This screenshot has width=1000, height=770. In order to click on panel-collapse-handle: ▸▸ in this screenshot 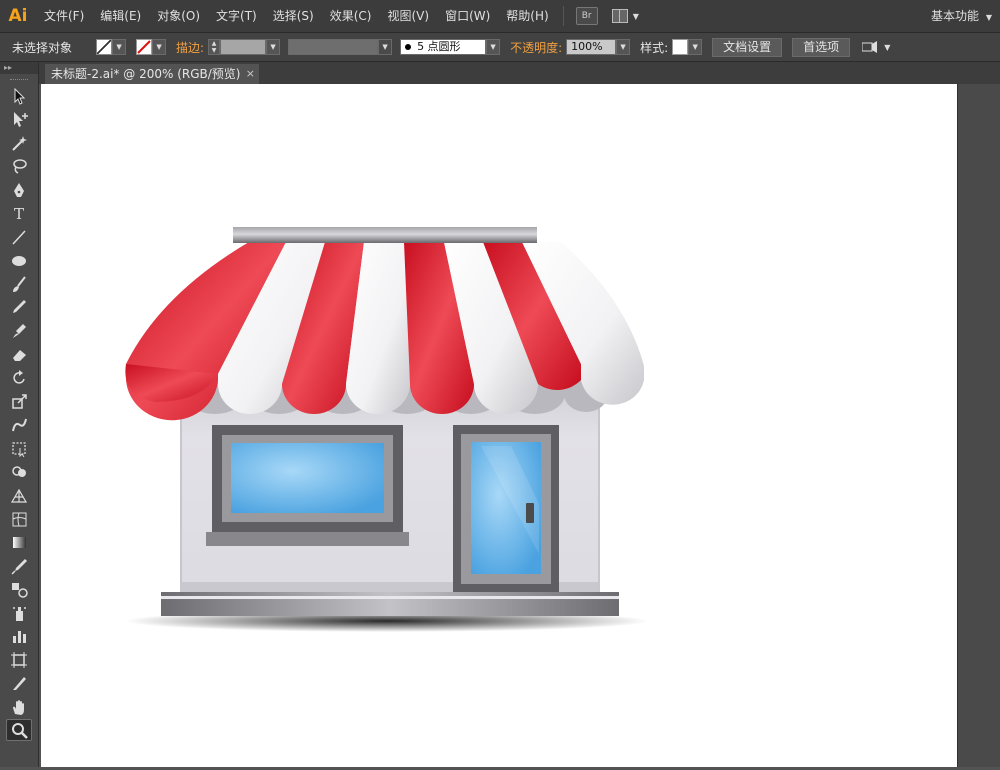, I will do `click(19, 68)`.